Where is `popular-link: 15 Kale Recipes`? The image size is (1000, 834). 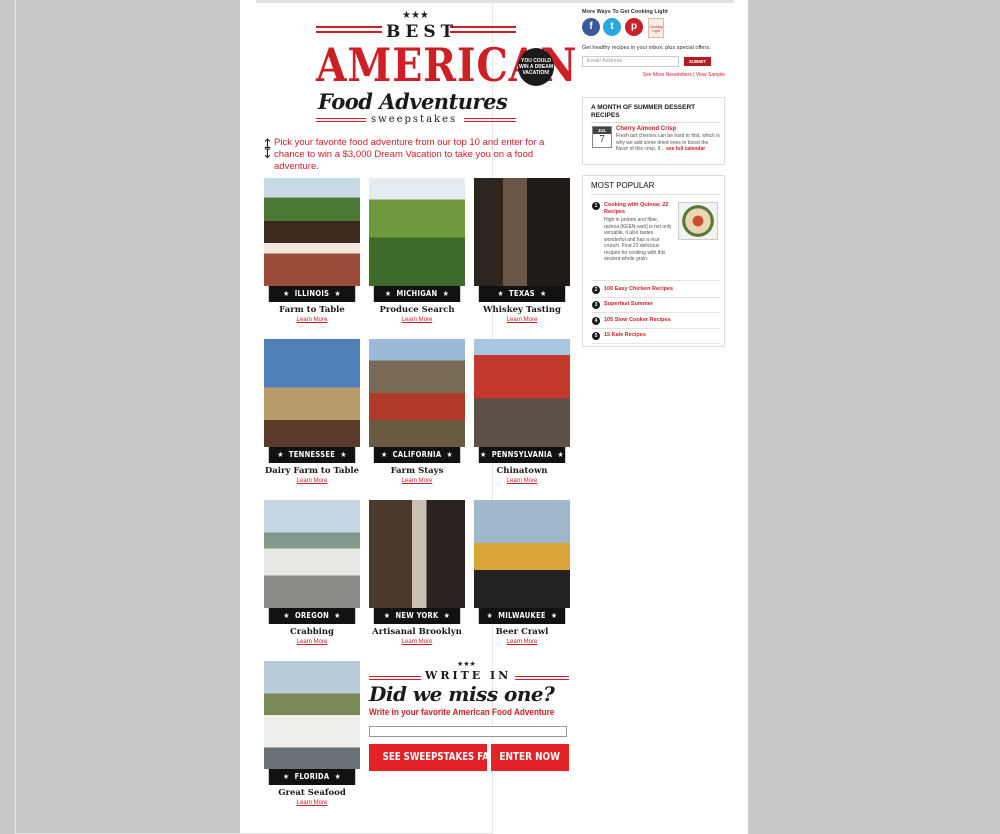 popular-link: 15 Kale Recipes is located at coordinates (625, 335).